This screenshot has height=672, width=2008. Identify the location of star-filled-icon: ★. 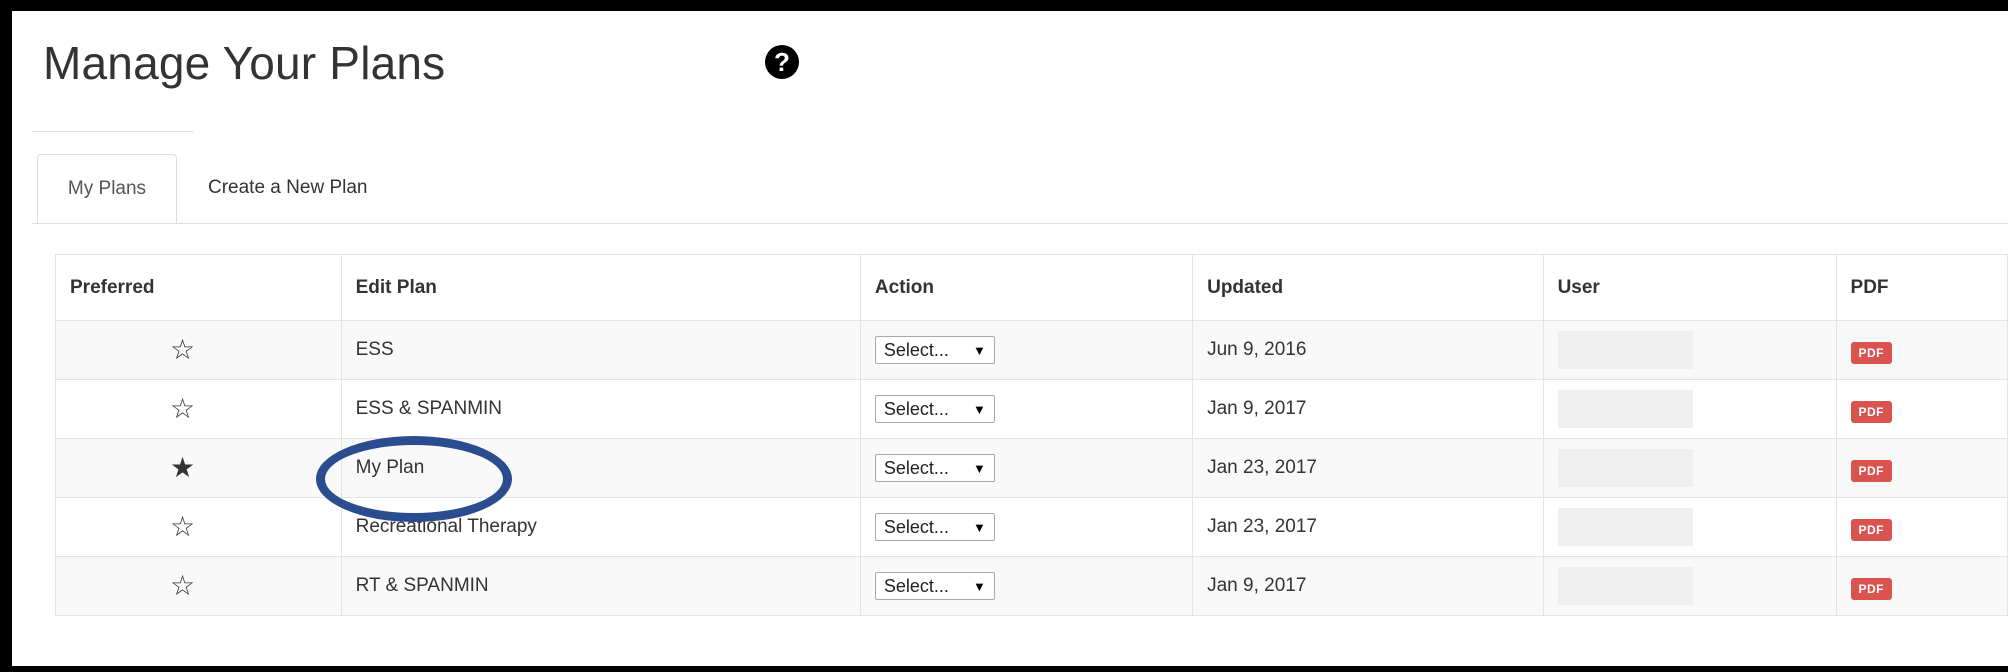
(182, 467).